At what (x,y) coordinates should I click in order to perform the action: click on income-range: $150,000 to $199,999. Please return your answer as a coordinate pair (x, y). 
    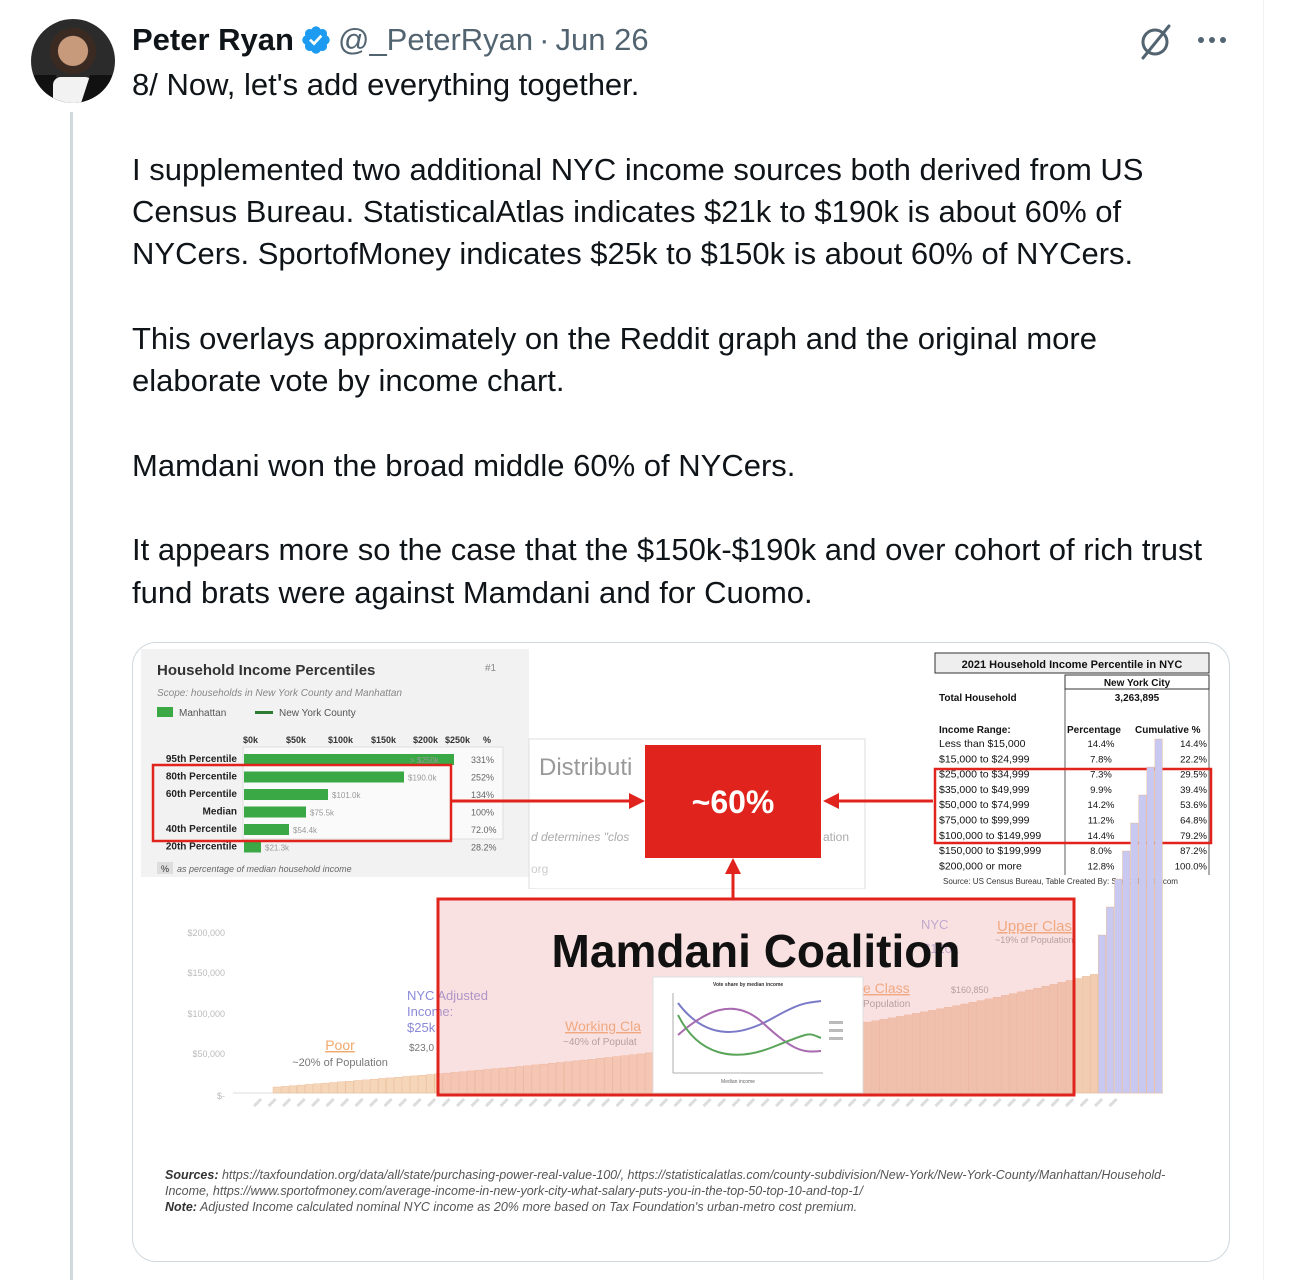
    Looking at the image, I should click on (990, 851).